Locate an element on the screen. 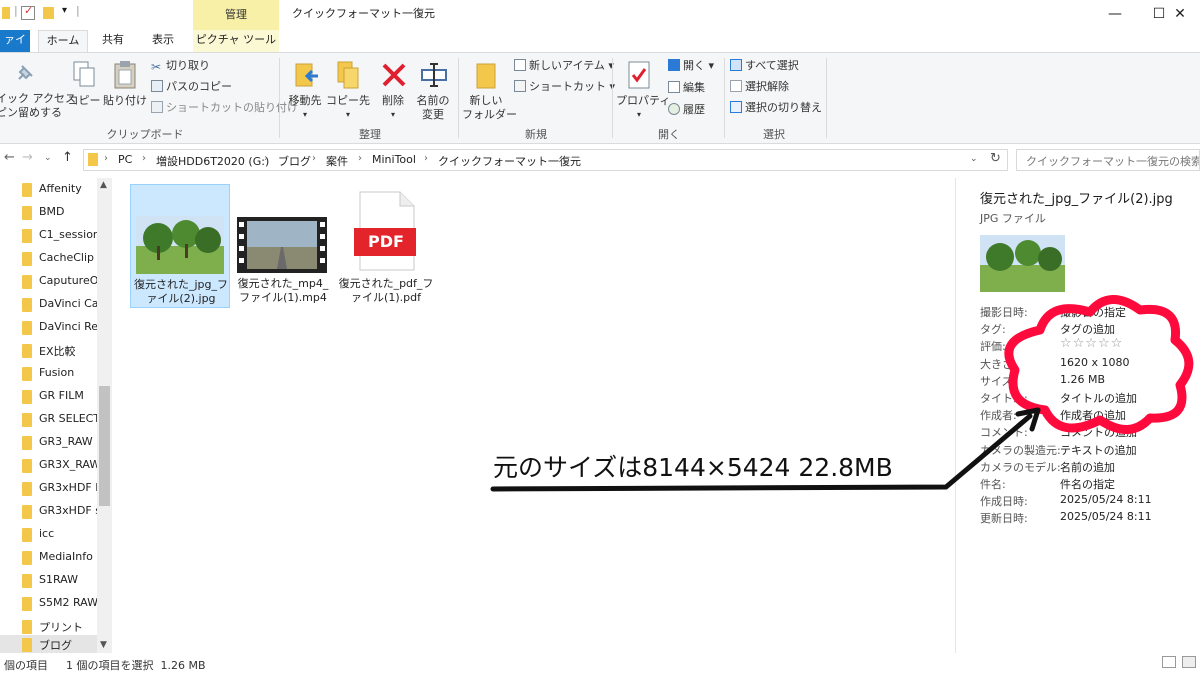 The image size is (1200, 675). status-selection: 1 個の項目を選択 1.26 MB is located at coordinates (136, 665).